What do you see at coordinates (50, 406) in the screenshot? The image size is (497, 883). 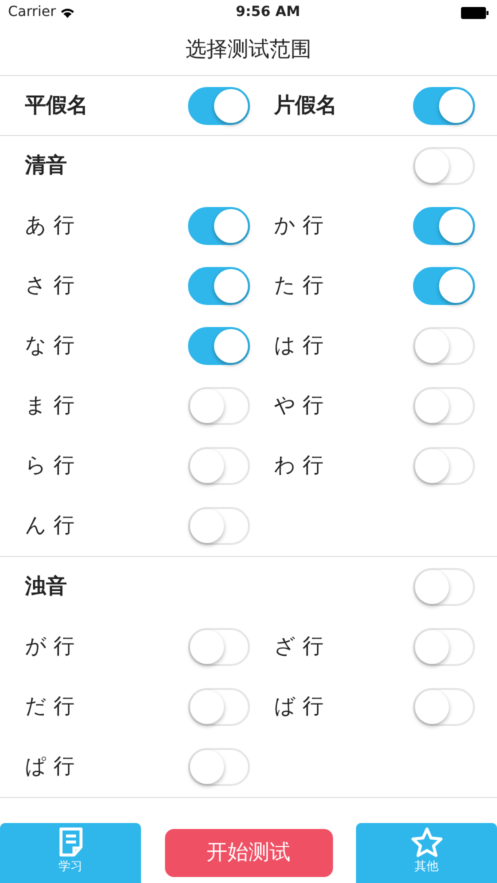 I see `row-label: ま 行` at bounding box center [50, 406].